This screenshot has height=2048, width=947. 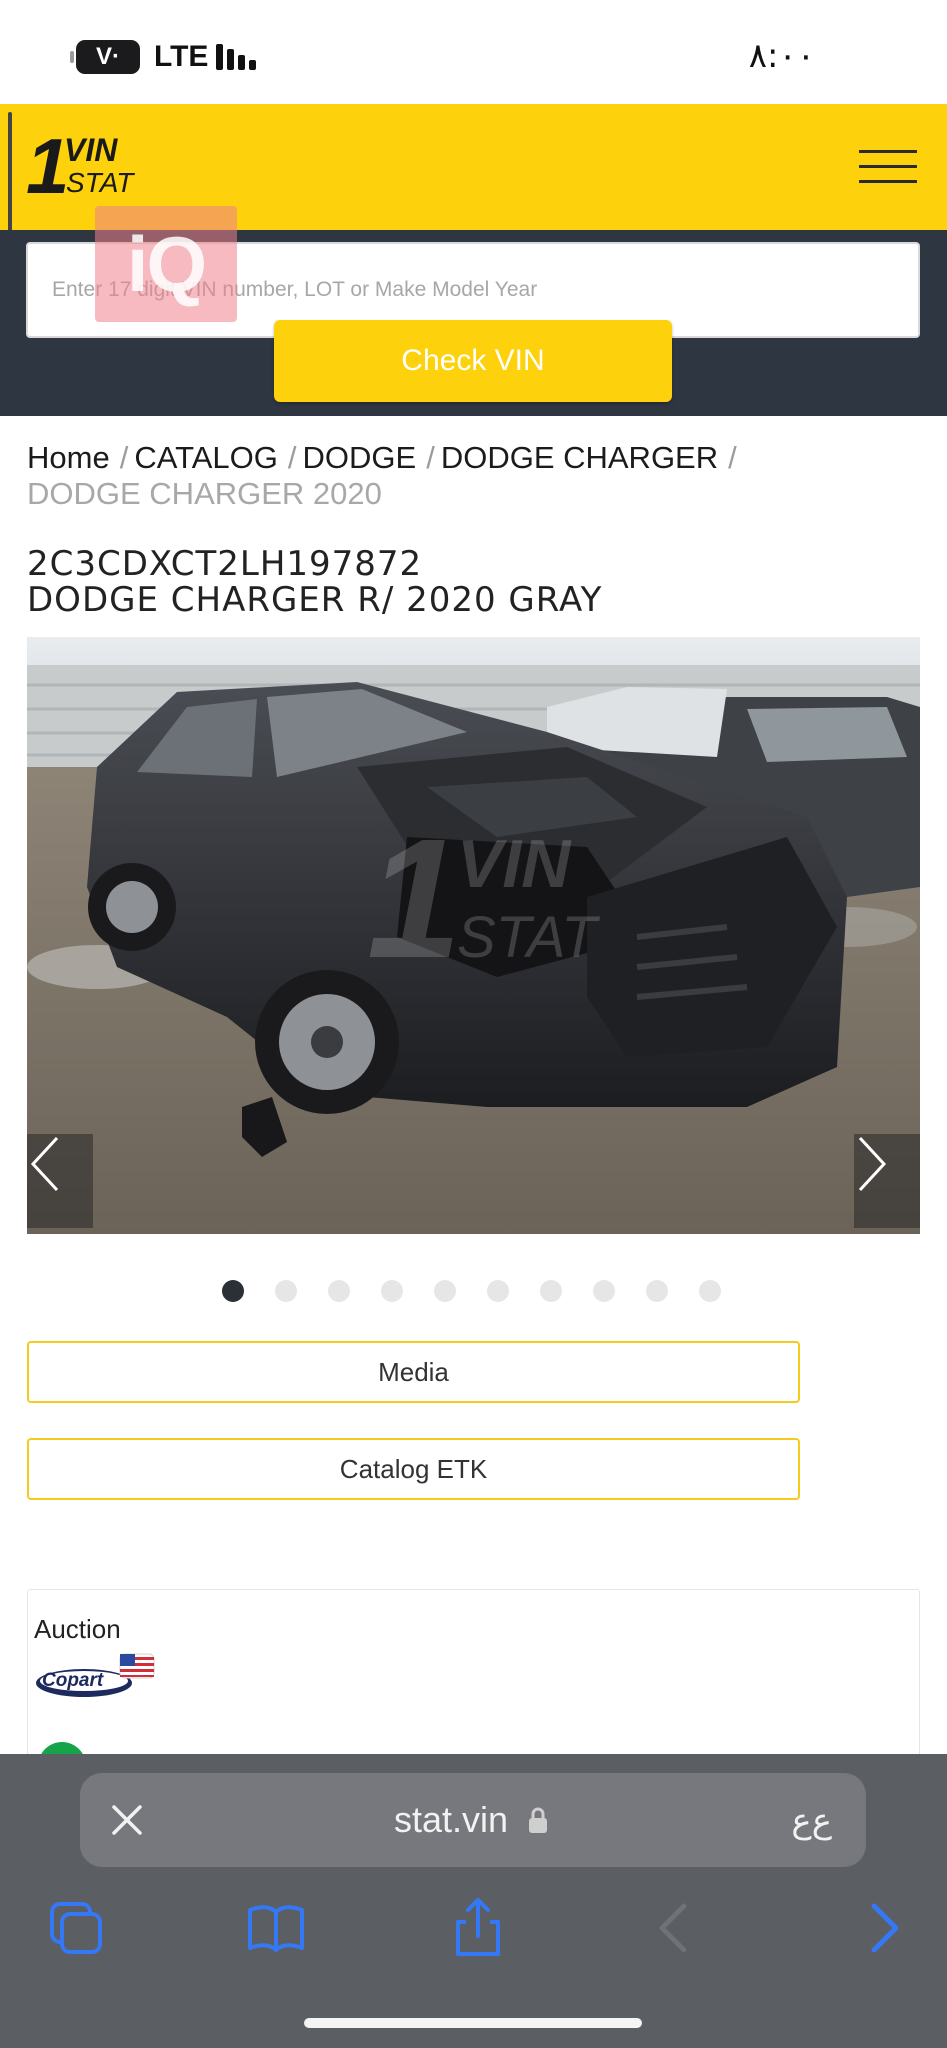 I want to click on back-icon, so click(x=676, y=1928).